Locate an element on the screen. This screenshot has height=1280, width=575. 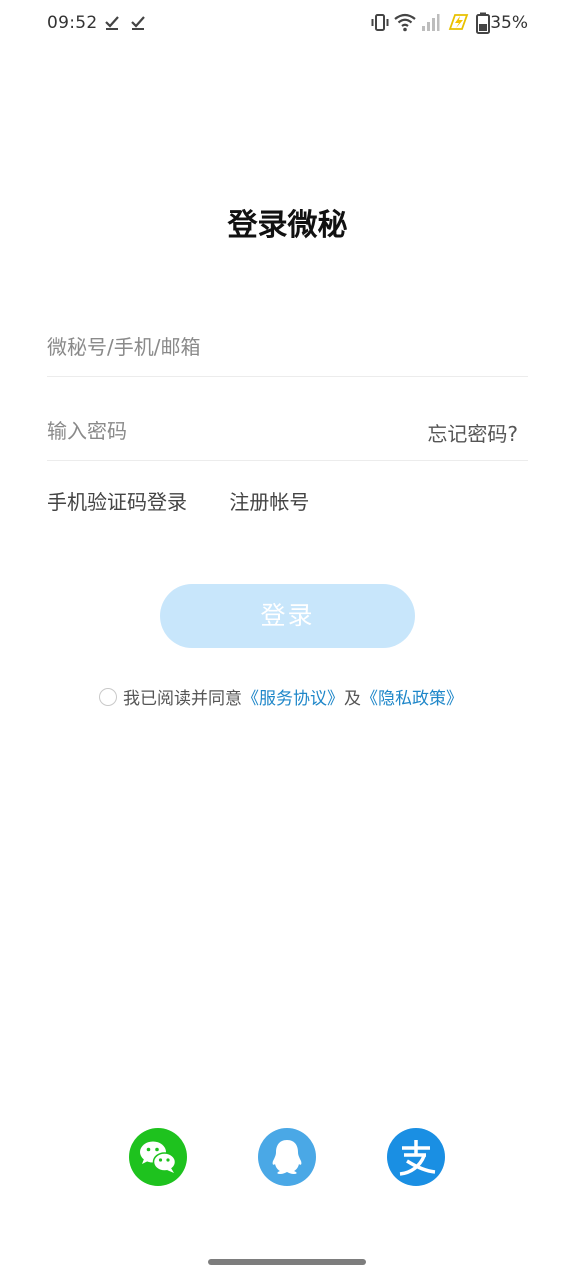
qq-icon is located at coordinates (287, 1157).